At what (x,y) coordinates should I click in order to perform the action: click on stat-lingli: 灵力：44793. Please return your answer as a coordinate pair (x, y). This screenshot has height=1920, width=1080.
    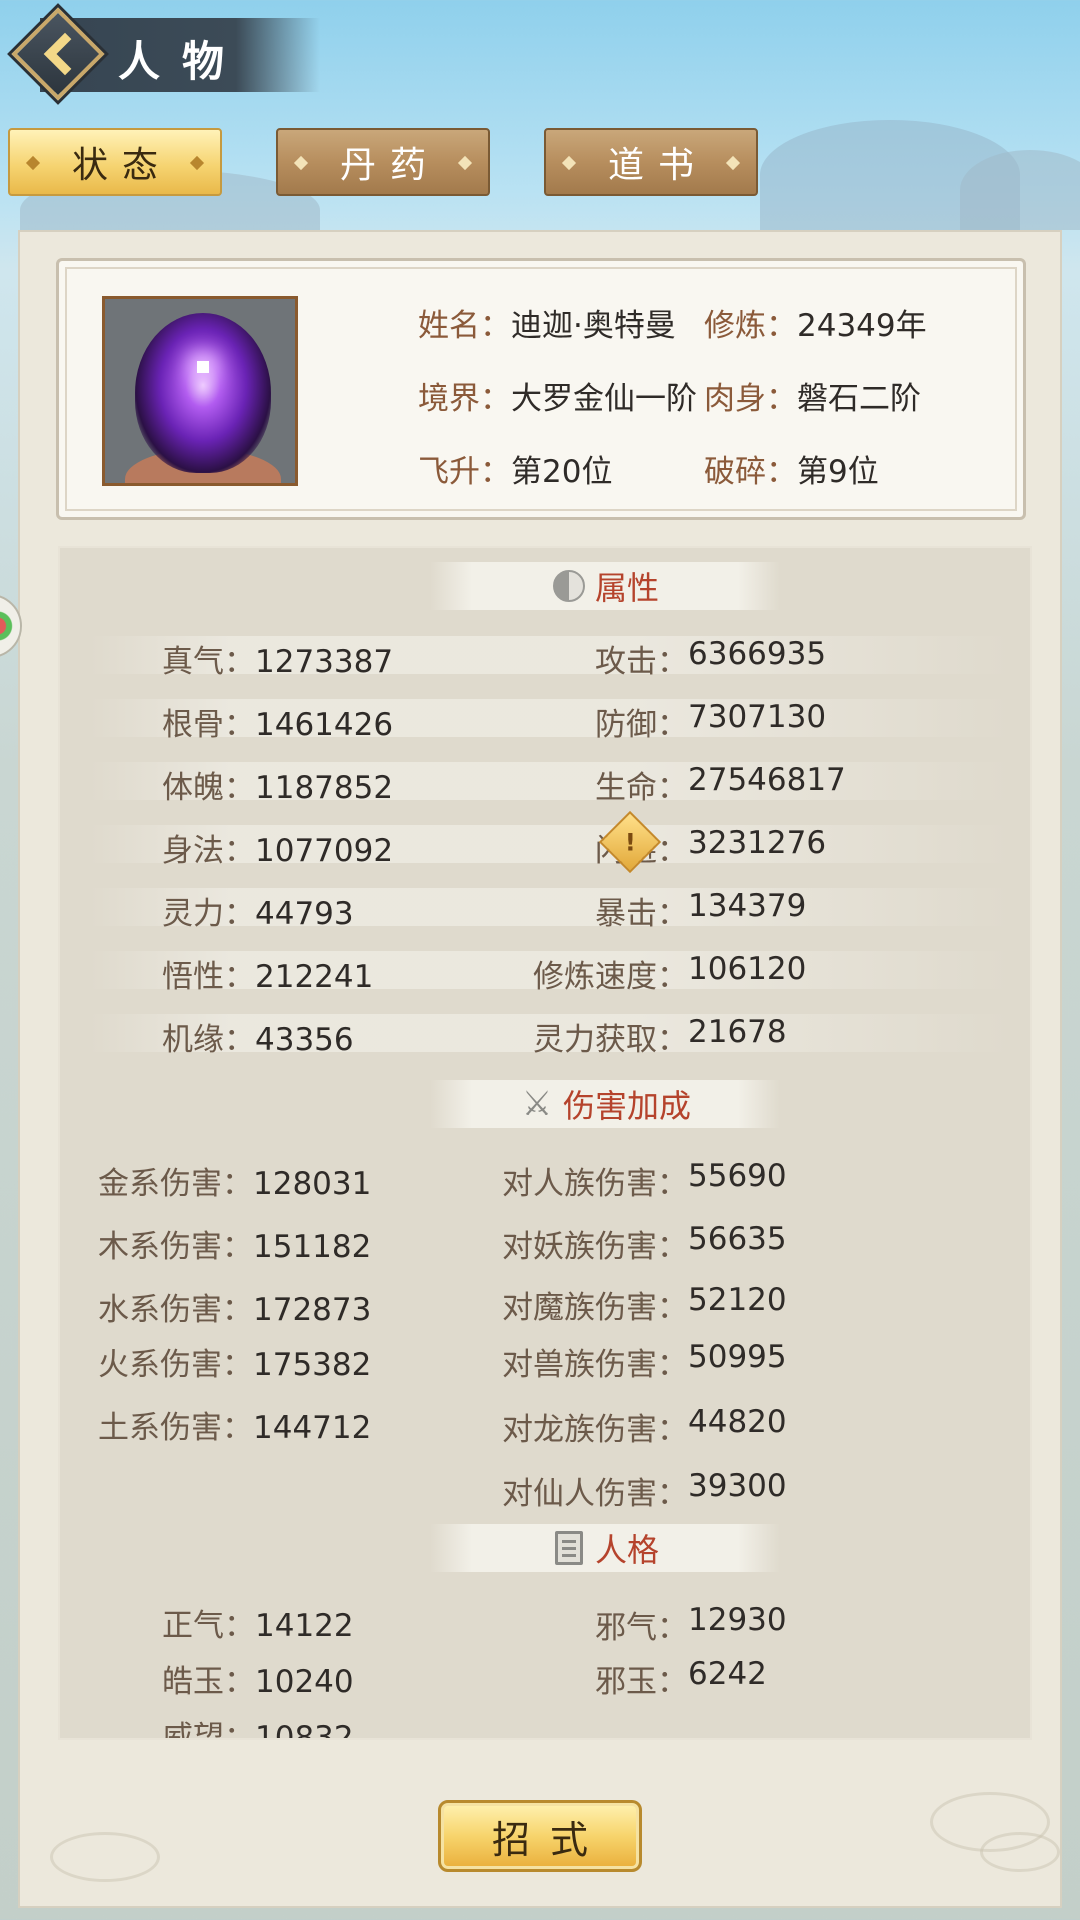
    Looking at the image, I should click on (258, 910).